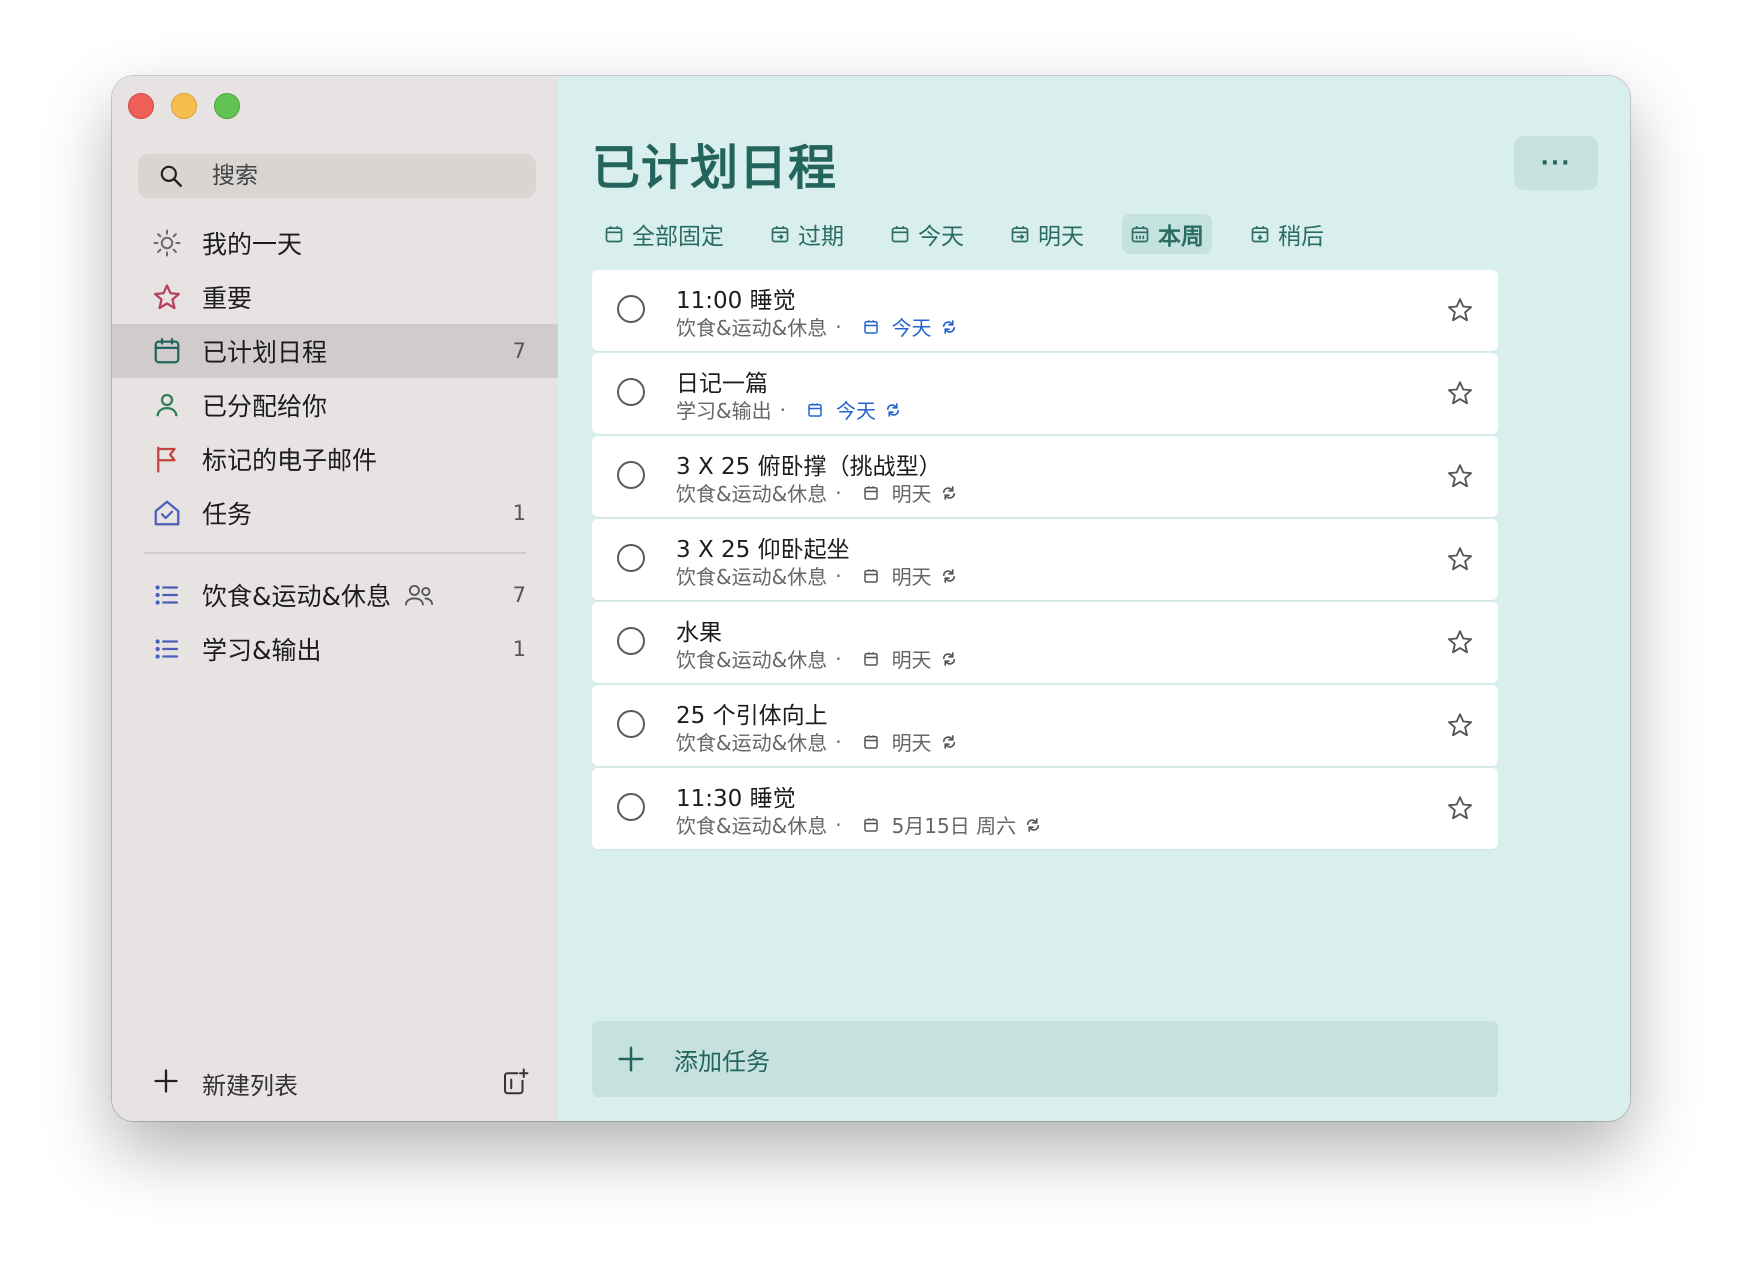  What do you see at coordinates (1260, 234) in the screenshot?
I see `calendar-down-icon` at bounding box center [1260, 234].